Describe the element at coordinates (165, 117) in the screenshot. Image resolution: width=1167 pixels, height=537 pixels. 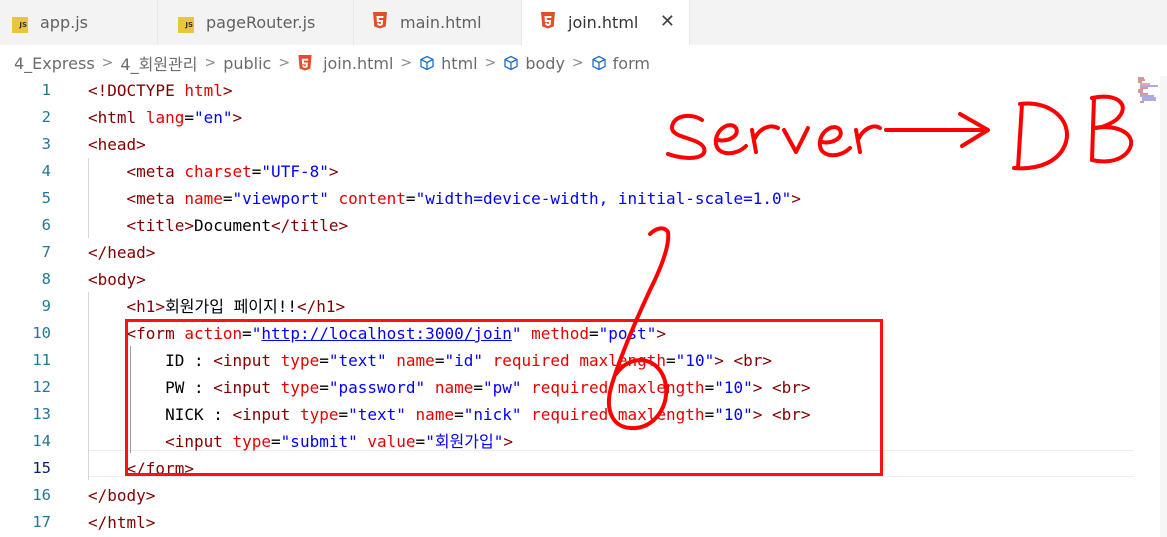
I see `code-line: <html lang="en">` at that location.